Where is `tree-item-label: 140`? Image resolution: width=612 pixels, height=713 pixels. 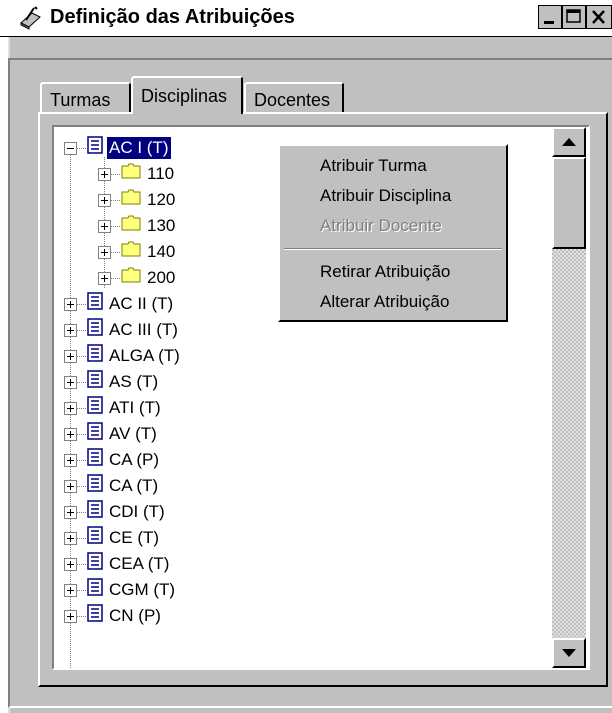 tree-item-label: 140 is located at coordinates (161, 251).